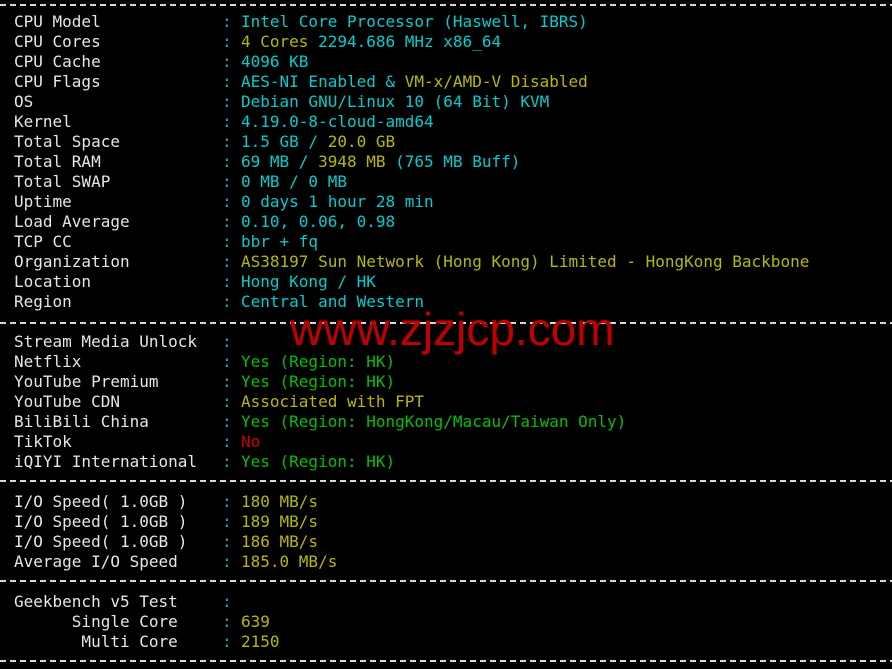  Describe the element at coordinates (308, 281) in the screenshot. I see `info-row-value-segment: Hong Kong / HK` at that location.